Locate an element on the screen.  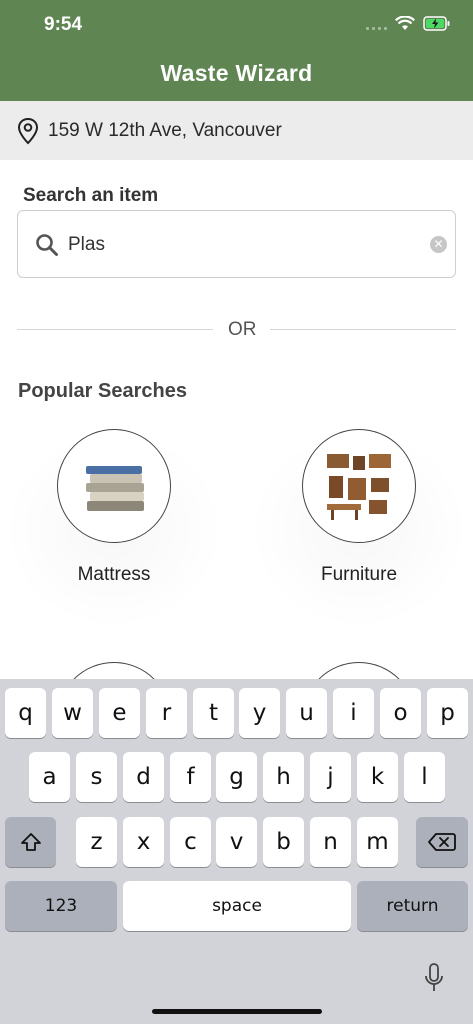
key: n is located at coordinates (330, 842).